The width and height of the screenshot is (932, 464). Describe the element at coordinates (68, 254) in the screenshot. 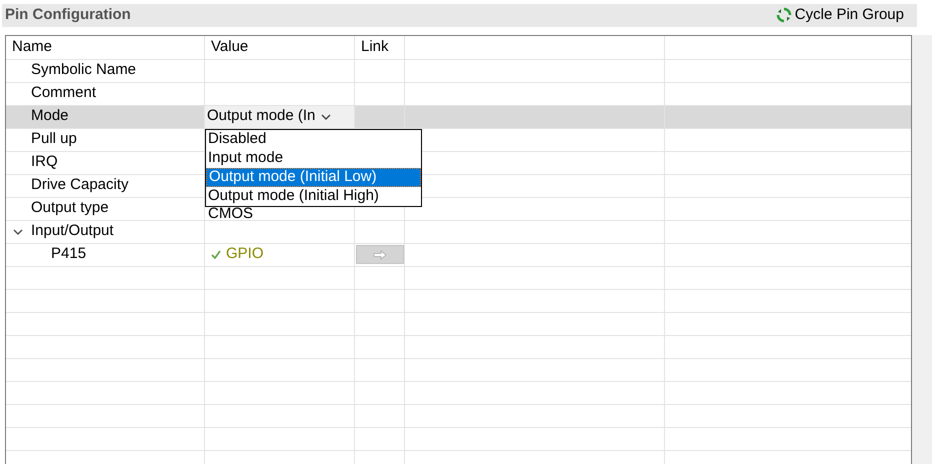

I see `row-name: P415` at that location.